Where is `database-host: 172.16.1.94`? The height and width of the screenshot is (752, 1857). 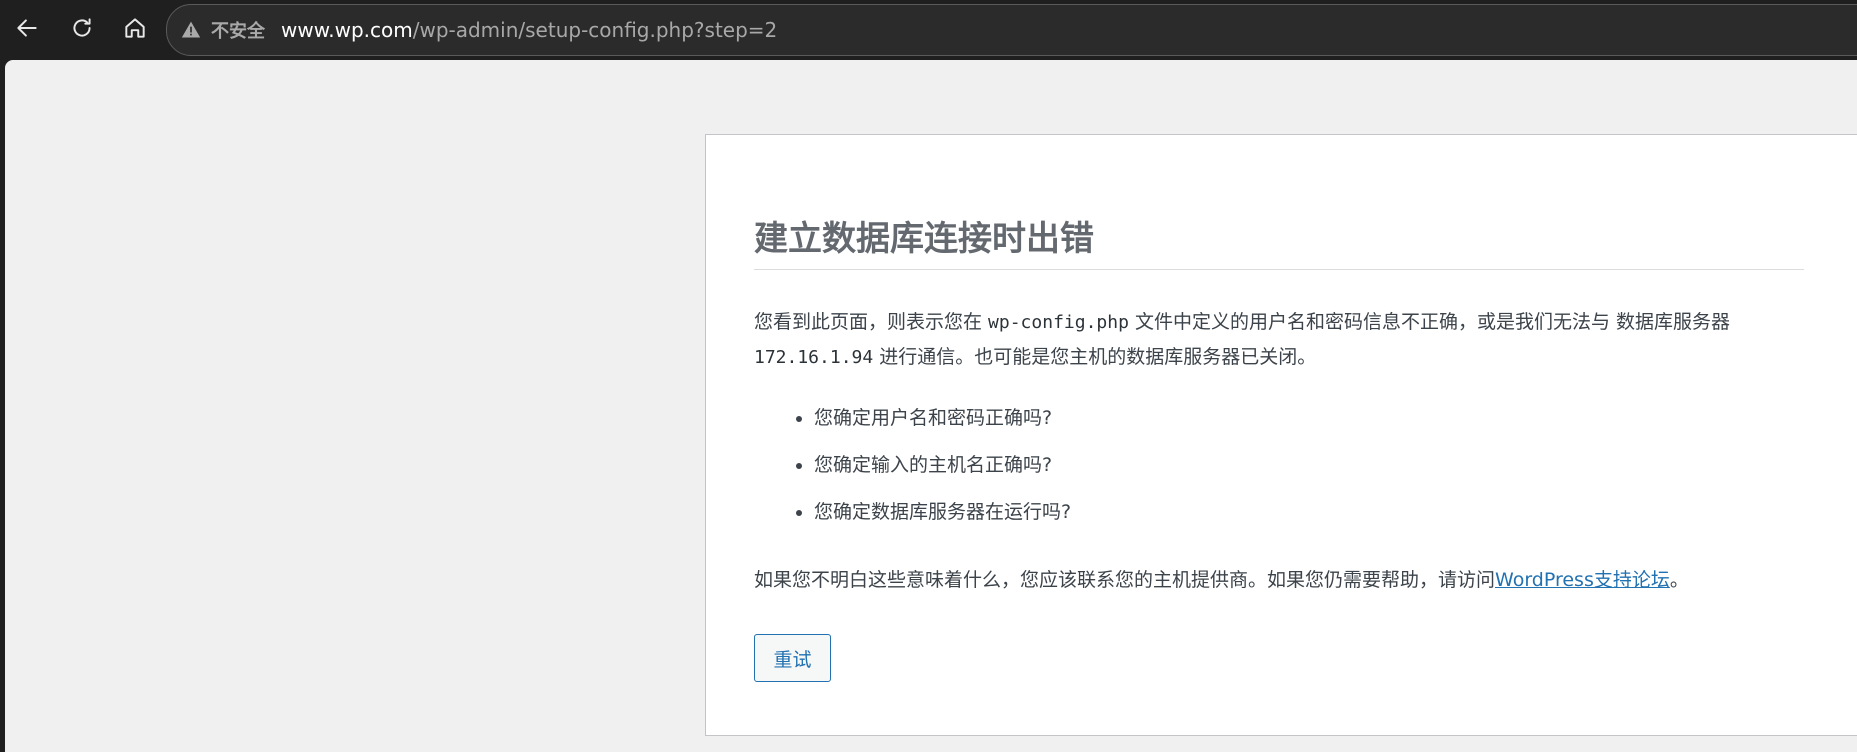 database-host: 172.16.1.94 is located at coordinates (814, 357).